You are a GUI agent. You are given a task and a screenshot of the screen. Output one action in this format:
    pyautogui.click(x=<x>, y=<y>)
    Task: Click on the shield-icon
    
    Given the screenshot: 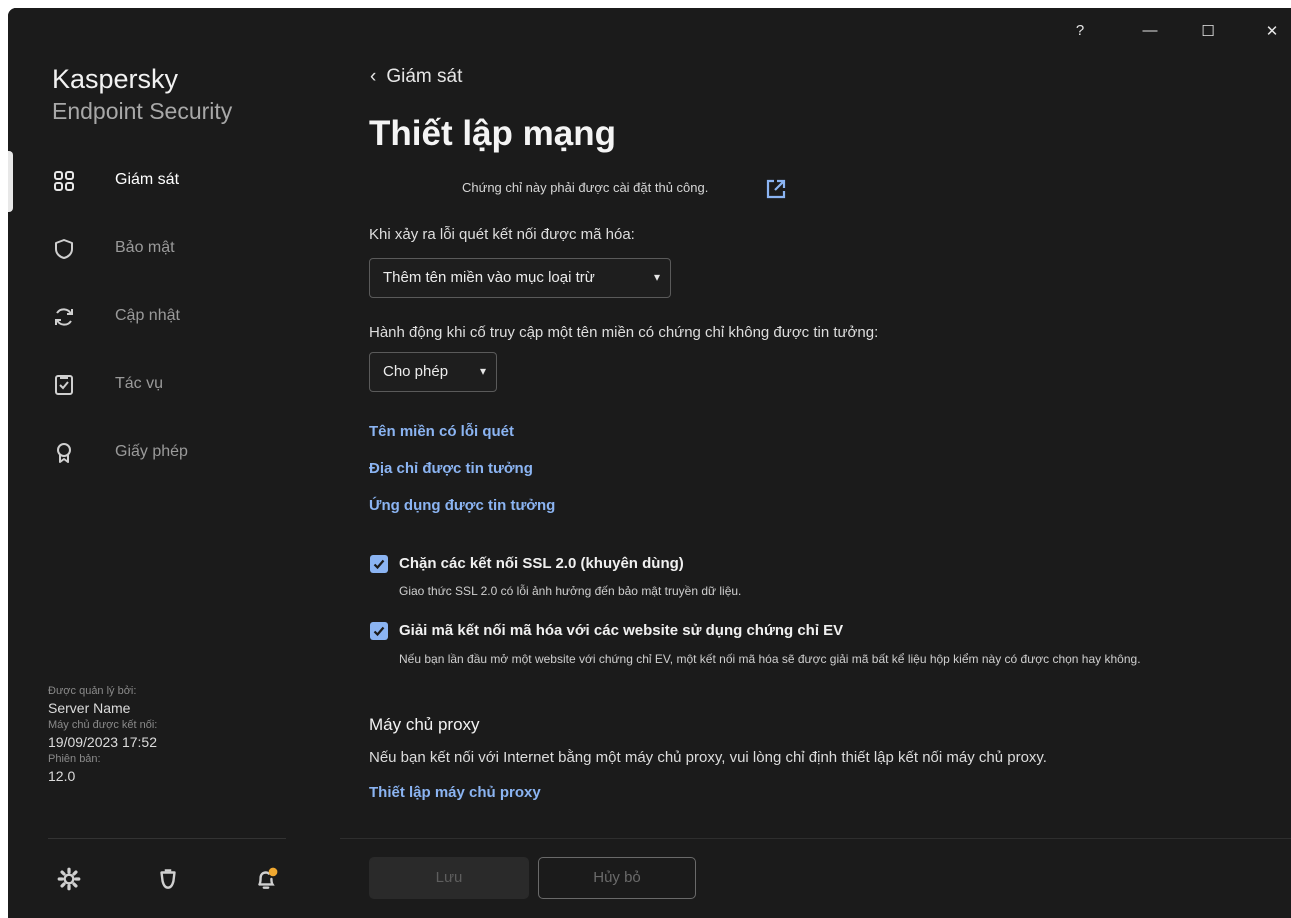 What is the action you would take?
    pyautogui.click(x=64, y=249)
    